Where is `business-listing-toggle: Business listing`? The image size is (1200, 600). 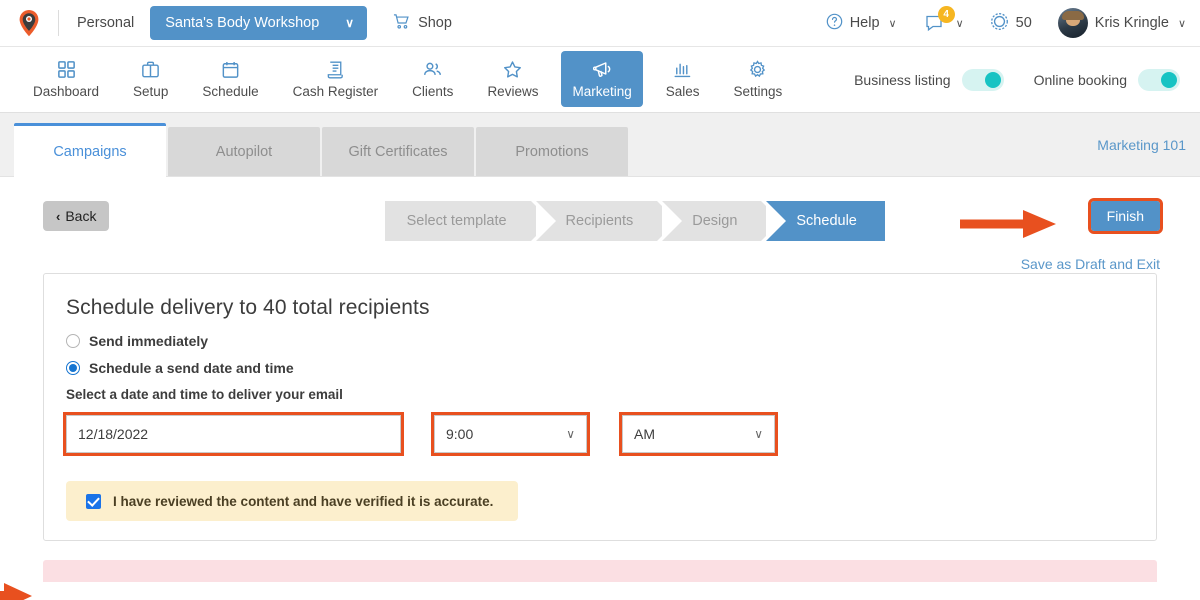
business-listing-toggle: Business listing is located at coordinates (929, 79).